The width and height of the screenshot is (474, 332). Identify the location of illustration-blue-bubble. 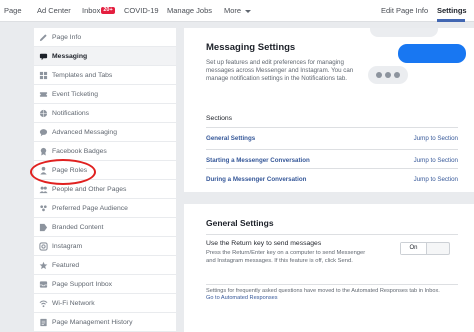
(432, 53).